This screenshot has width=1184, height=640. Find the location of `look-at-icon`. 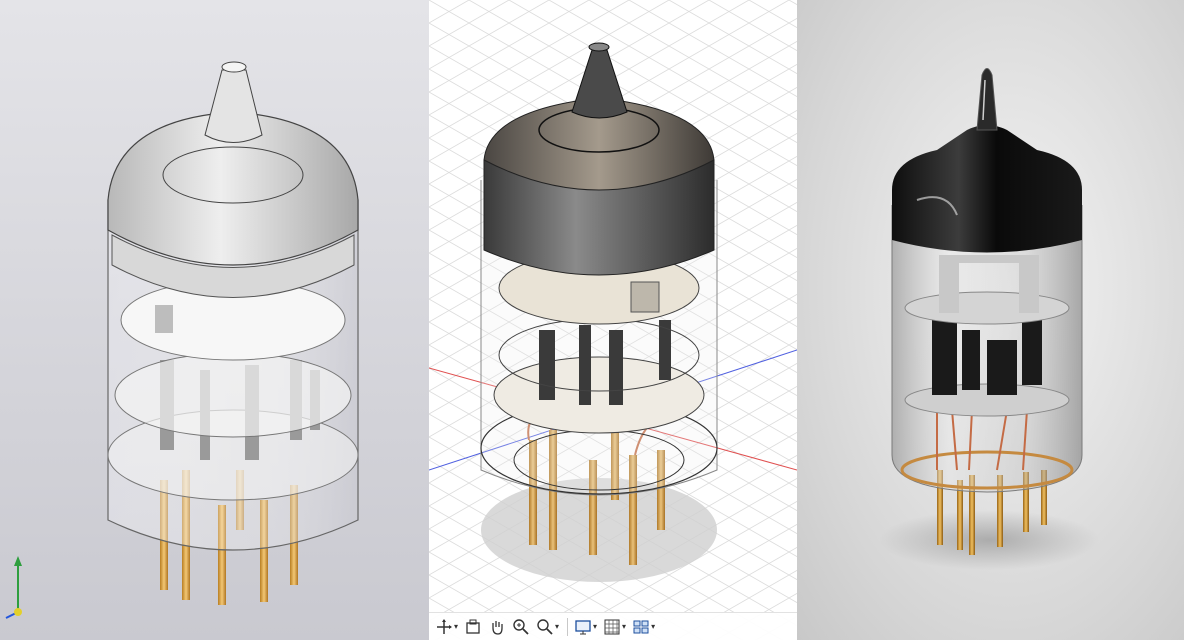

look-at-icon is located at coordinates (473, 626).